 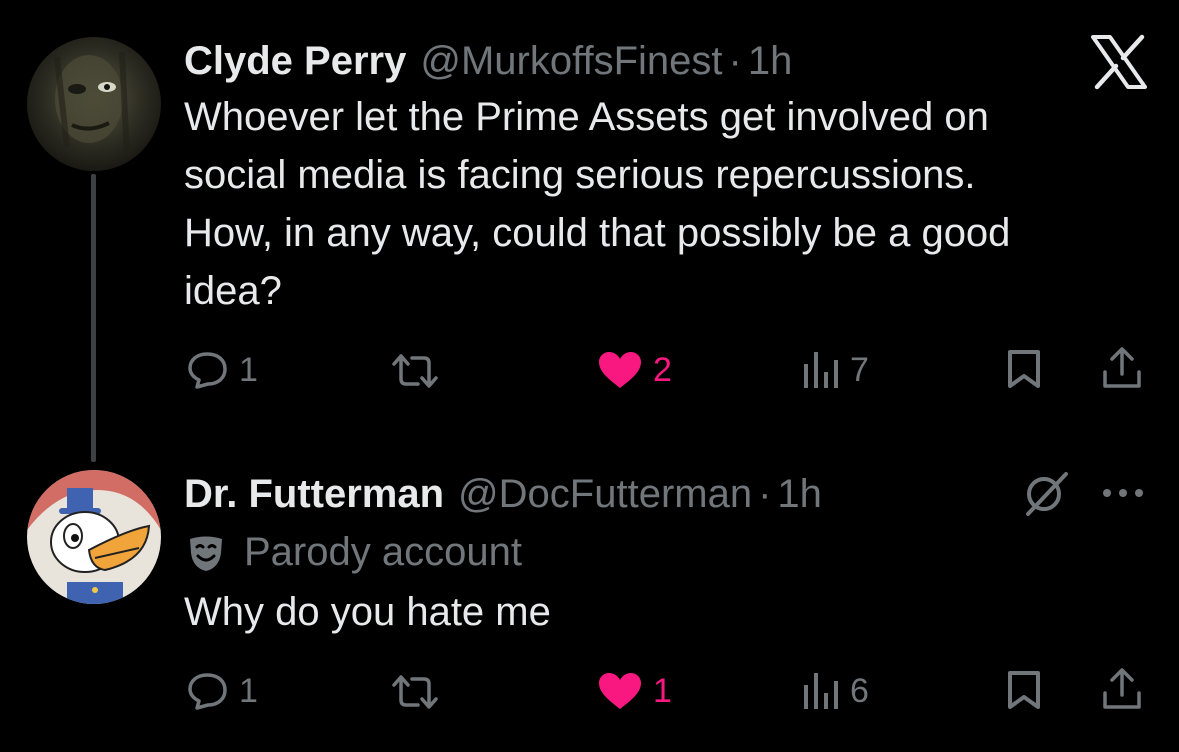 What do you see at coordinates (571, 61) in the screenshot?
I see `author-handle: @MurkoffsFinest` at bounding box center [571, 61].